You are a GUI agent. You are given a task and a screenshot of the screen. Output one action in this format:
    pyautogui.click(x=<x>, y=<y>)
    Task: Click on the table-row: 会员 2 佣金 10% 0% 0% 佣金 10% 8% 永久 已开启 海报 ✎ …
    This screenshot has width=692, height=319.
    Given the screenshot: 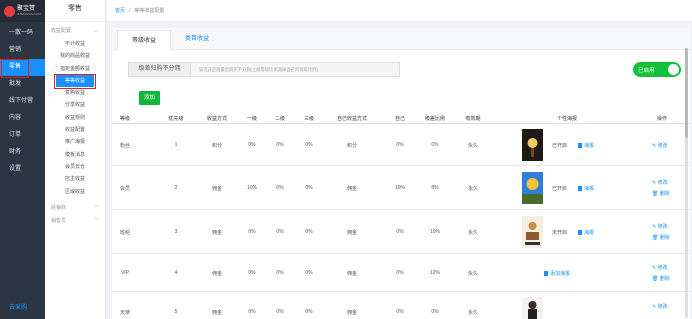 What is the action you would take?
    pyautogui.click(x=401, y=188)
    